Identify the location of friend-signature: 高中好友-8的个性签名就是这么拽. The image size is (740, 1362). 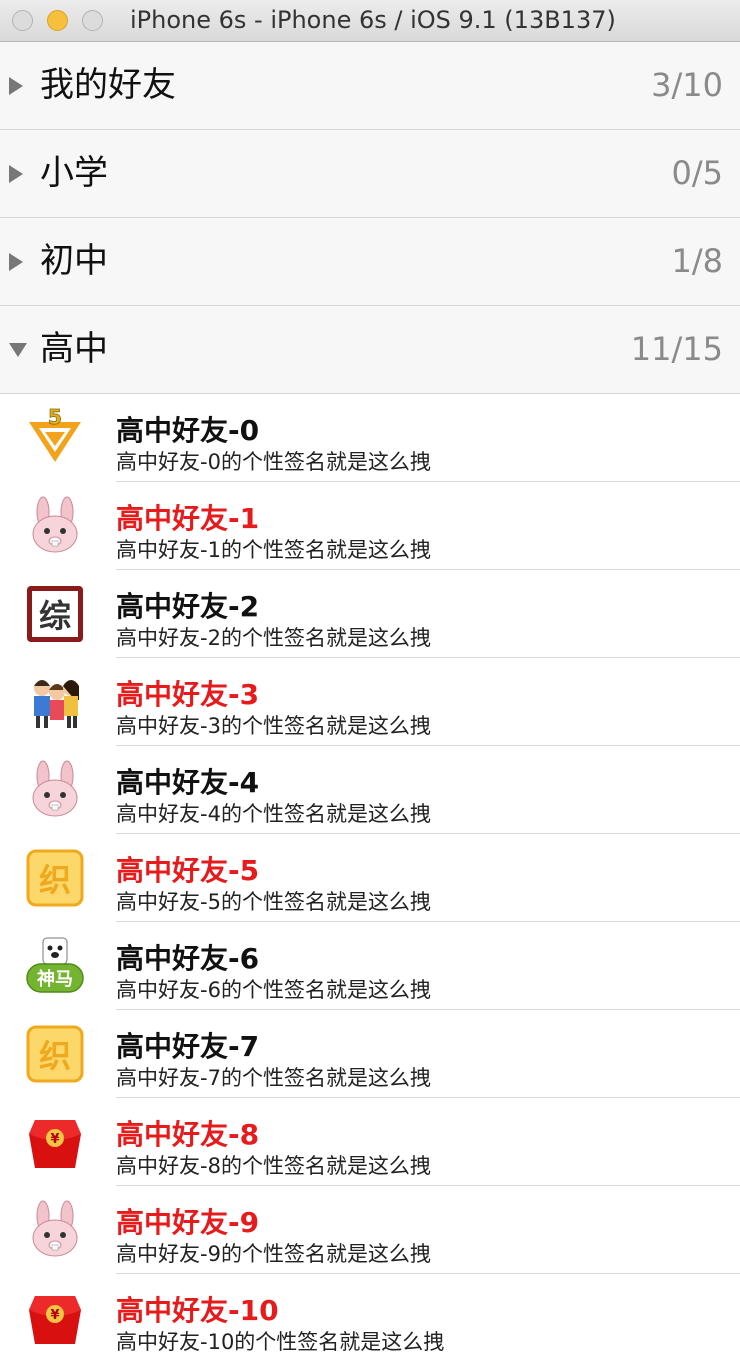
(273, 1166).